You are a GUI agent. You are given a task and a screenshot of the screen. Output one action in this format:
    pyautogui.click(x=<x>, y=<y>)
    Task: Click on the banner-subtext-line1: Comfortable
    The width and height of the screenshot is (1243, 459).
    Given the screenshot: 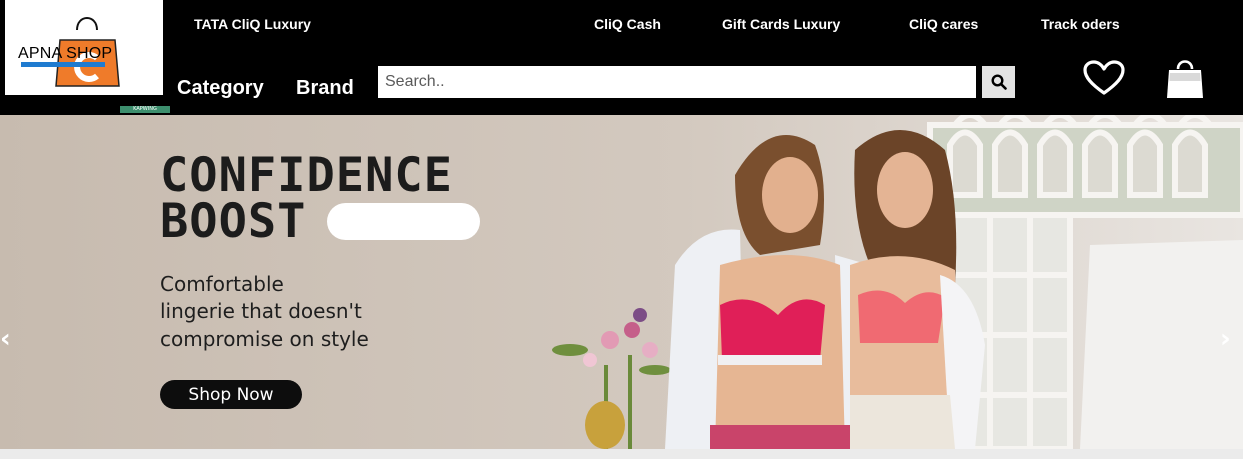 What is the action you would take?
    pyautogui.click(x=222, y=284)
    